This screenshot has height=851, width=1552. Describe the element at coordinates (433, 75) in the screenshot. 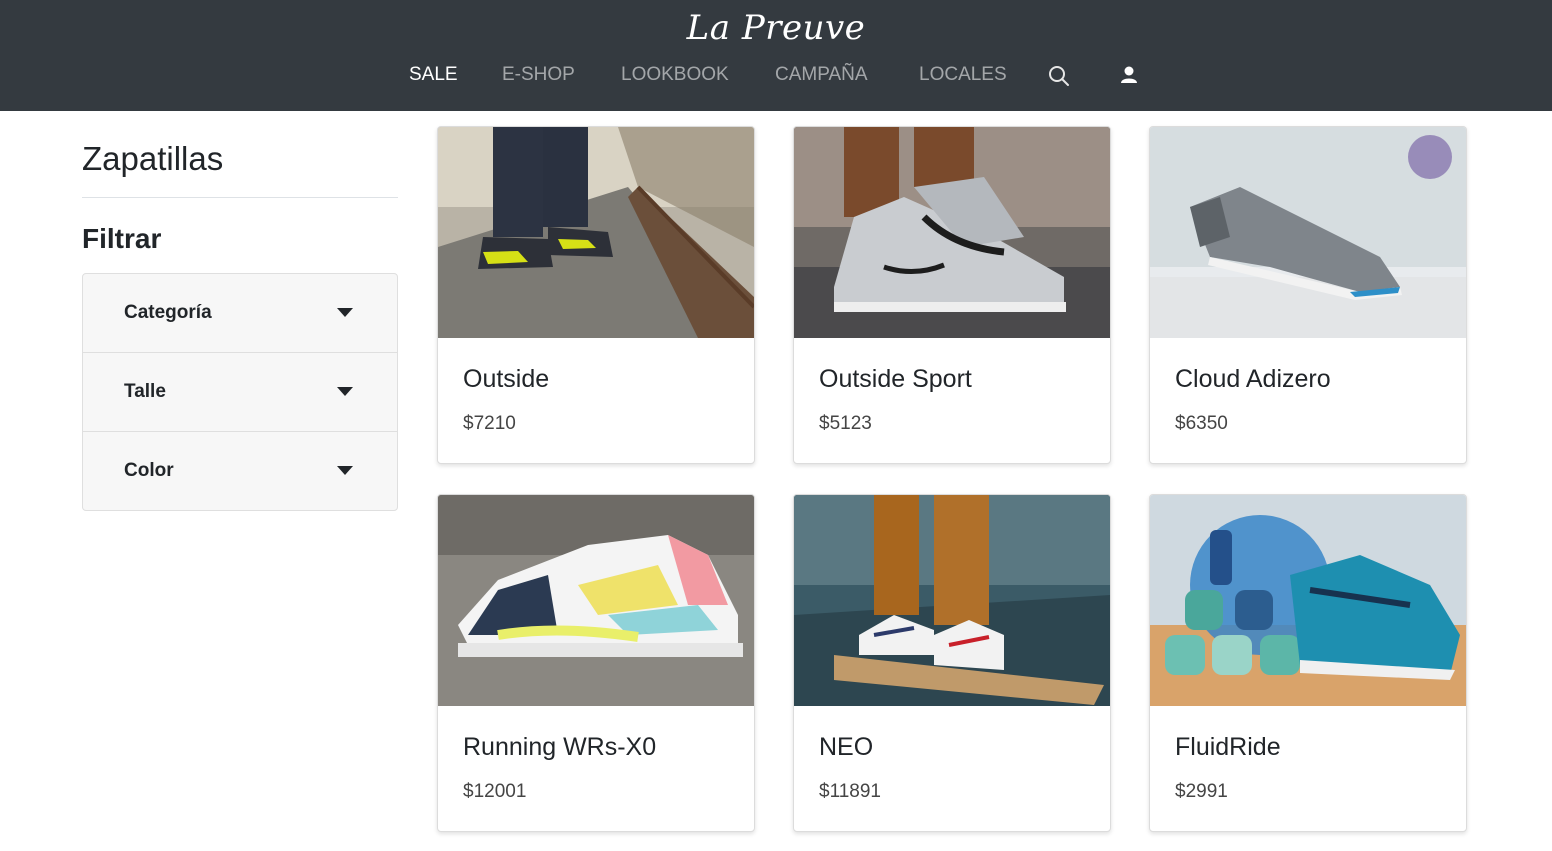

I see `nav-sale: SALE` at that location.